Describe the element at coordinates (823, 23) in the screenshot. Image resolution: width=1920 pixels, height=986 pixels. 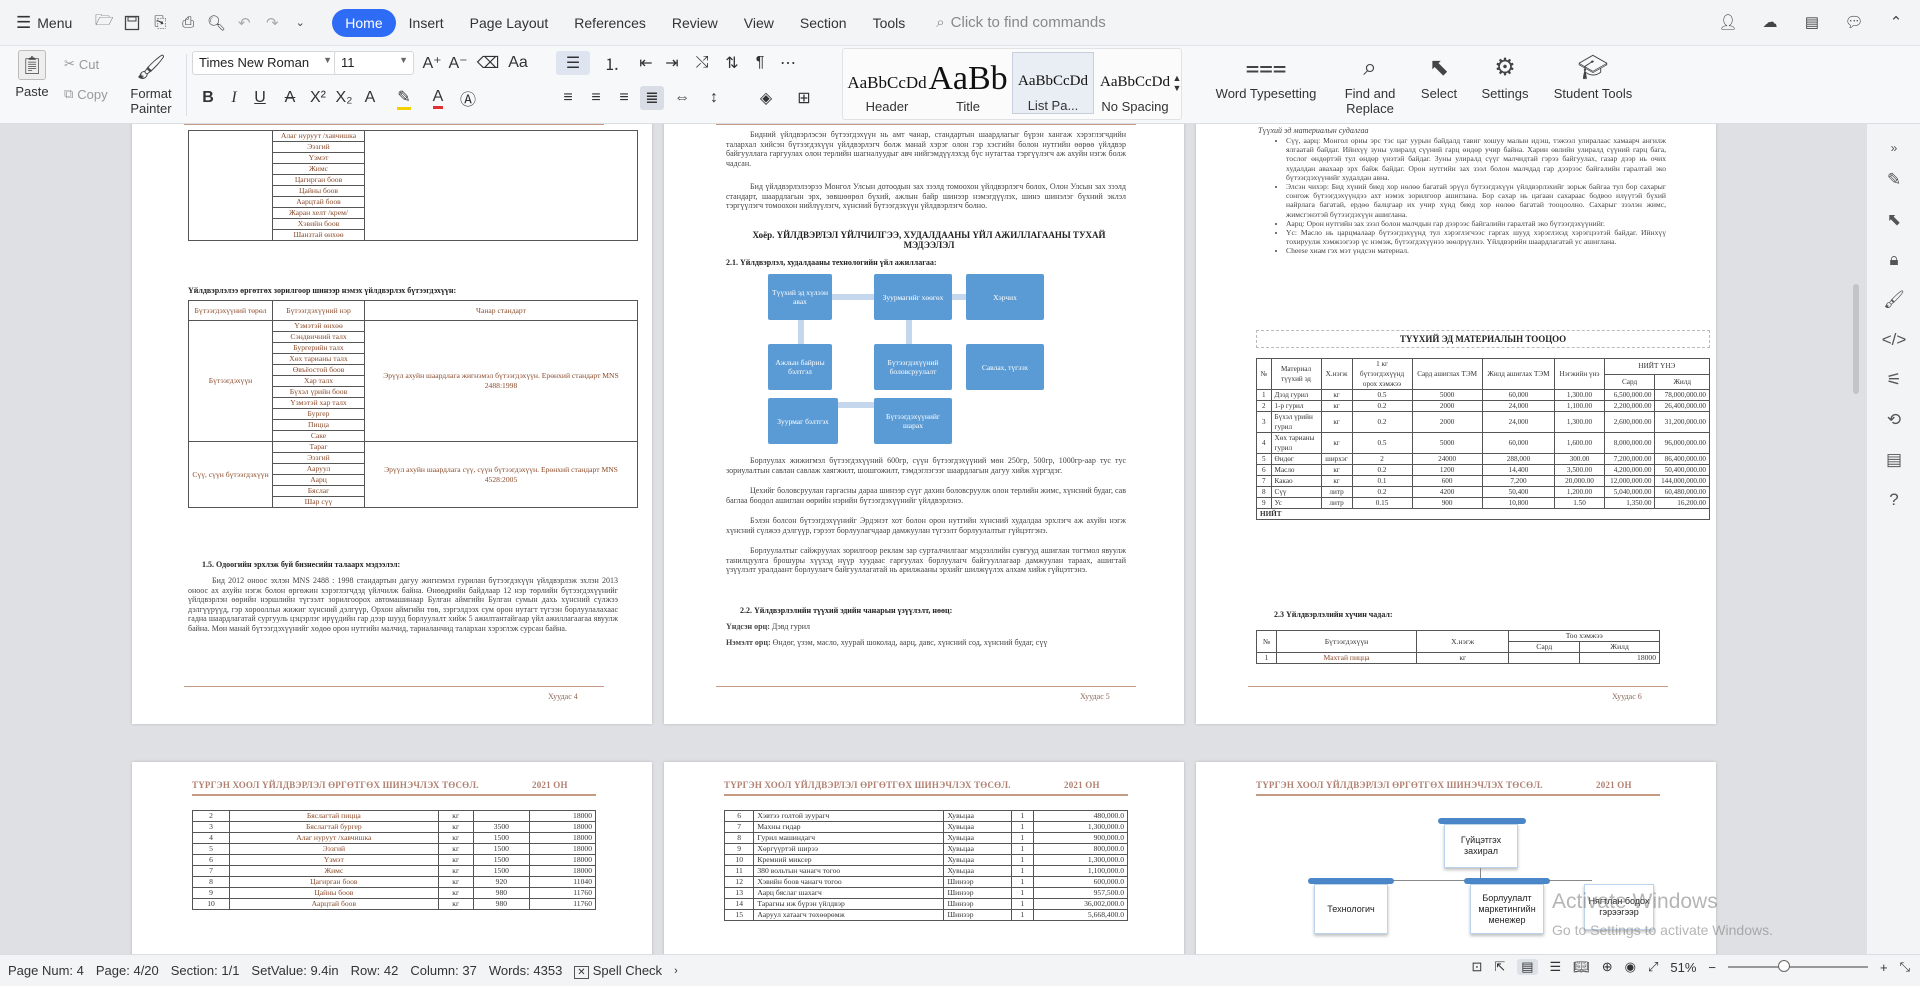
I see `tab-section: Section` at that location.